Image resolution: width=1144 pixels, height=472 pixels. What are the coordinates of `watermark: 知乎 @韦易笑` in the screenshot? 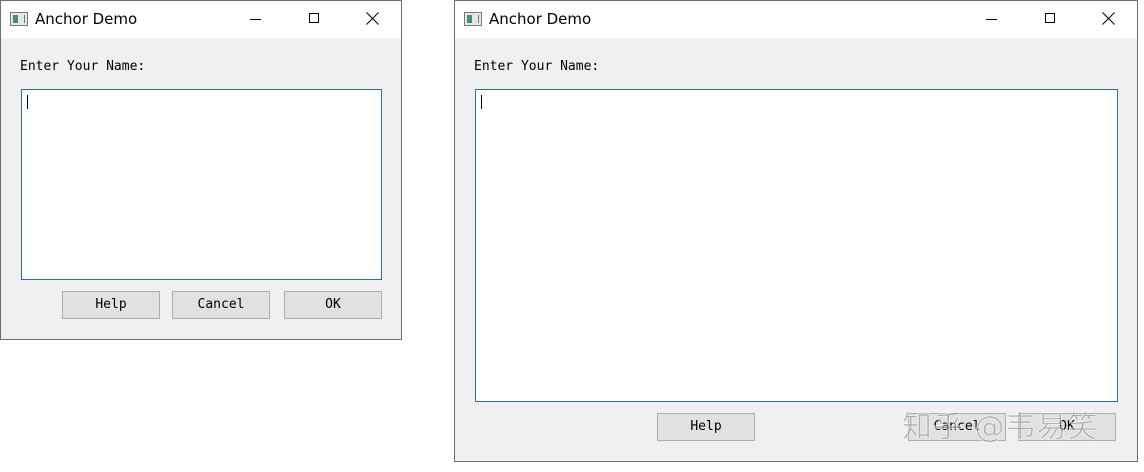 It's located at (1000, 428).